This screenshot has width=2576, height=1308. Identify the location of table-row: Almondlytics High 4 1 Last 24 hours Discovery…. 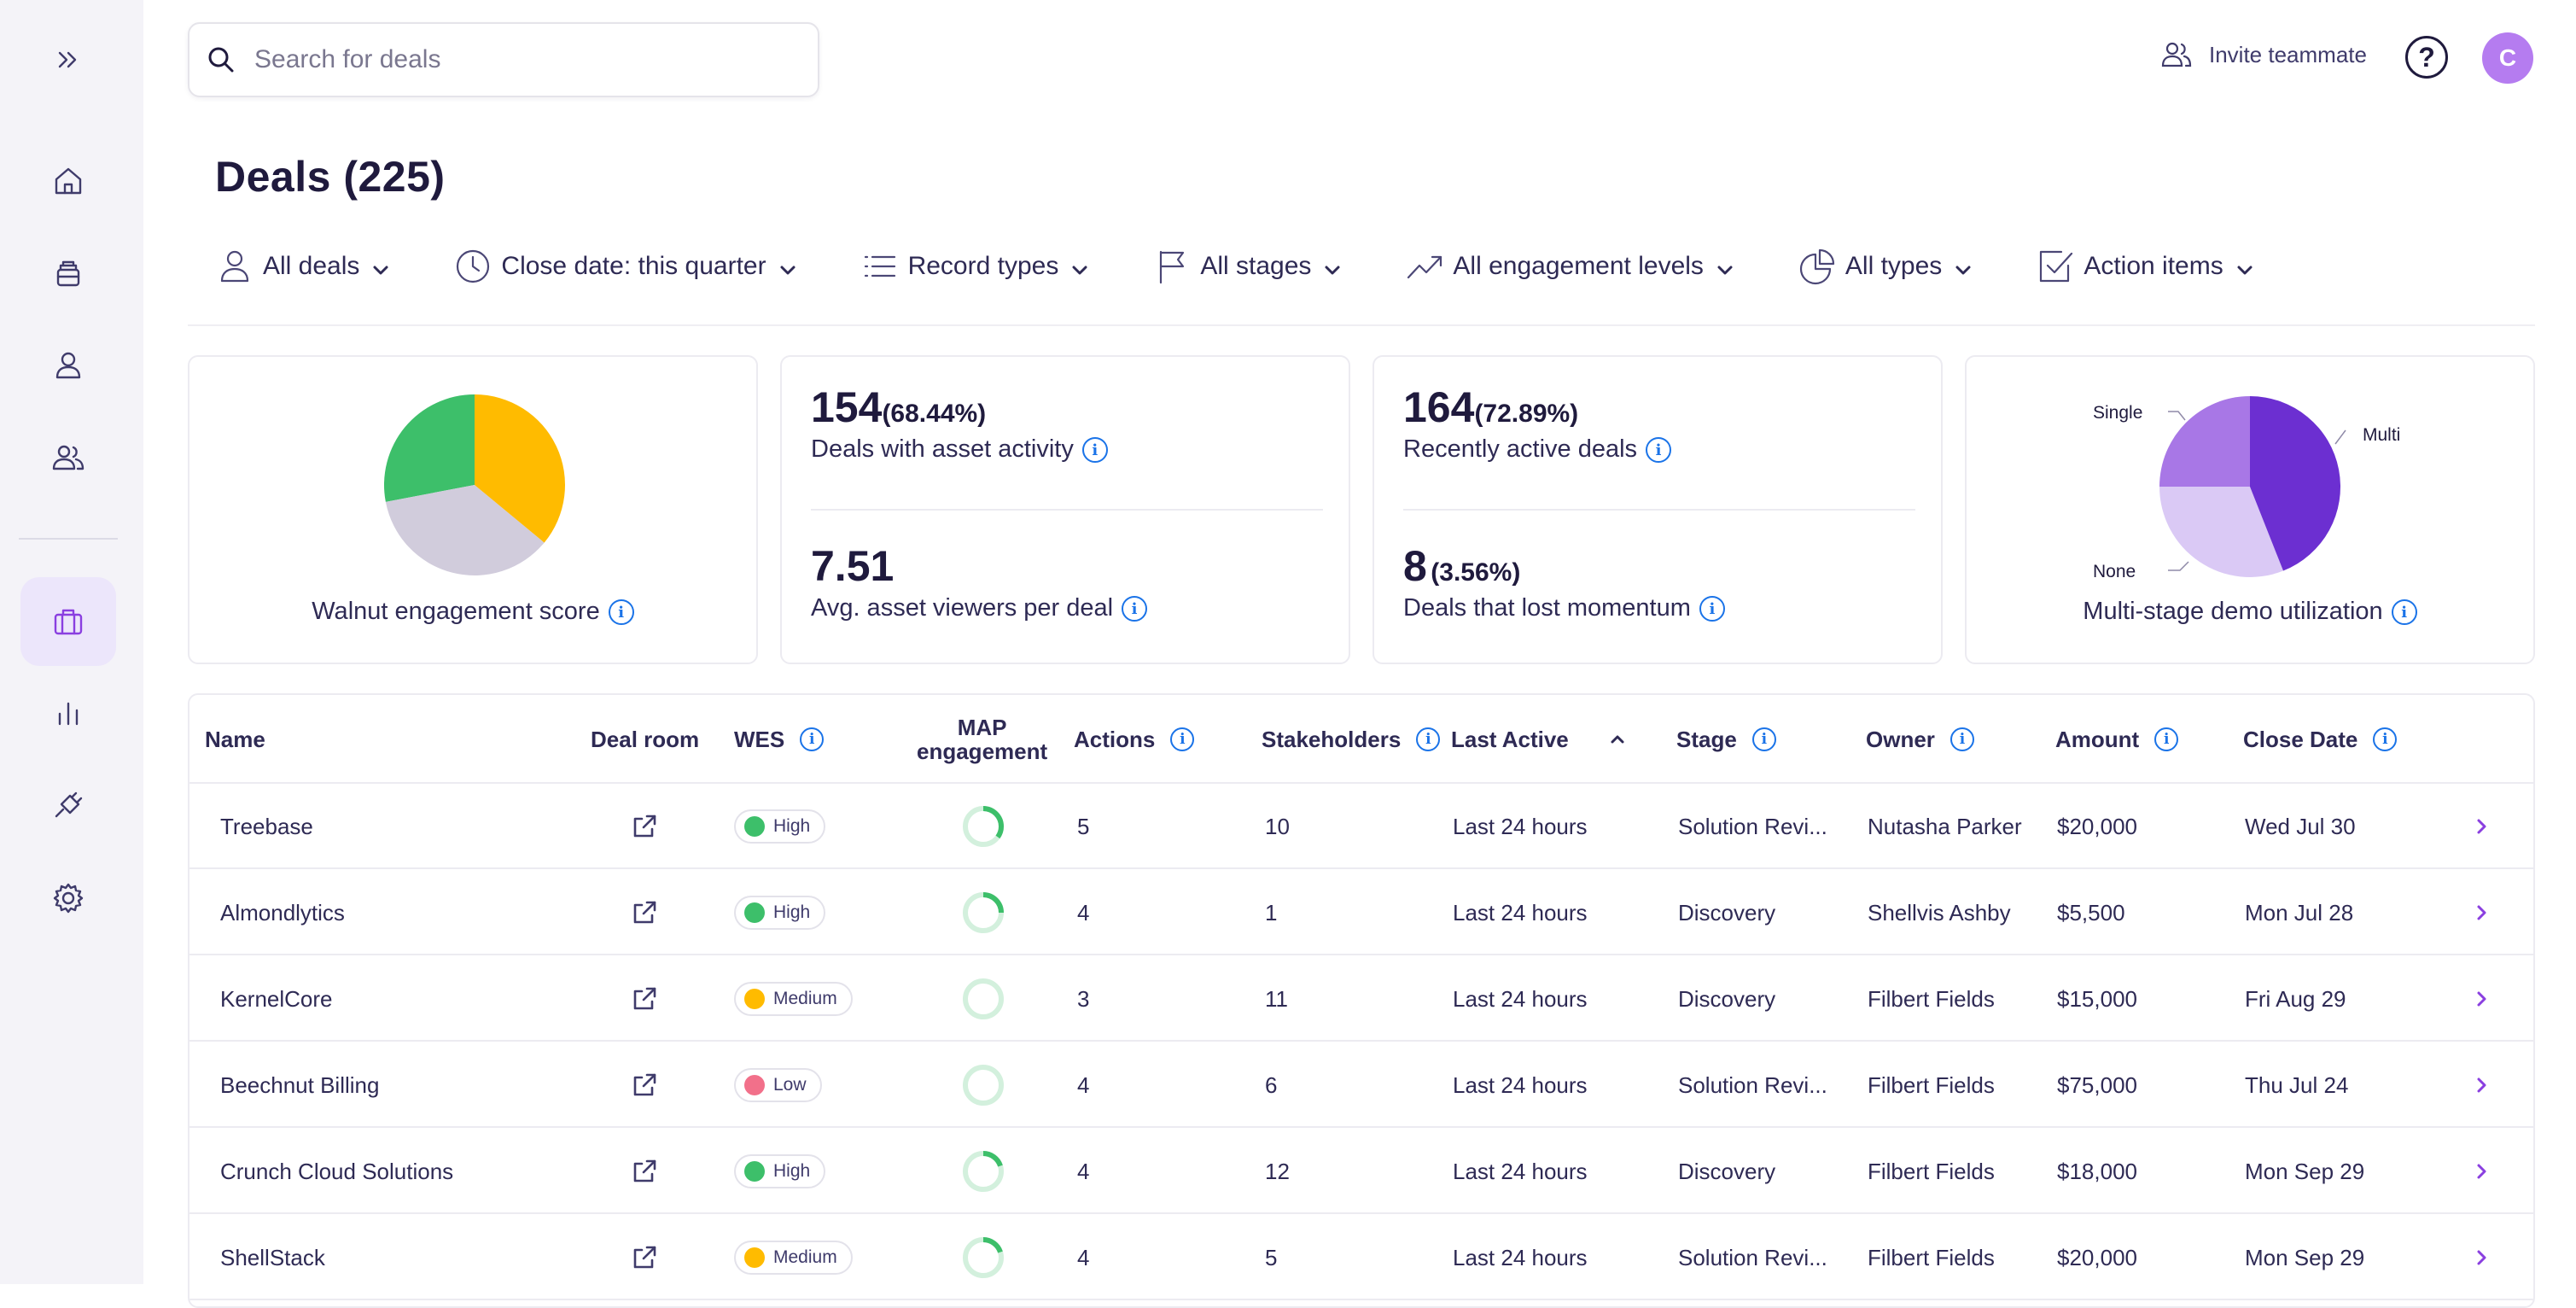
(1361, 912).